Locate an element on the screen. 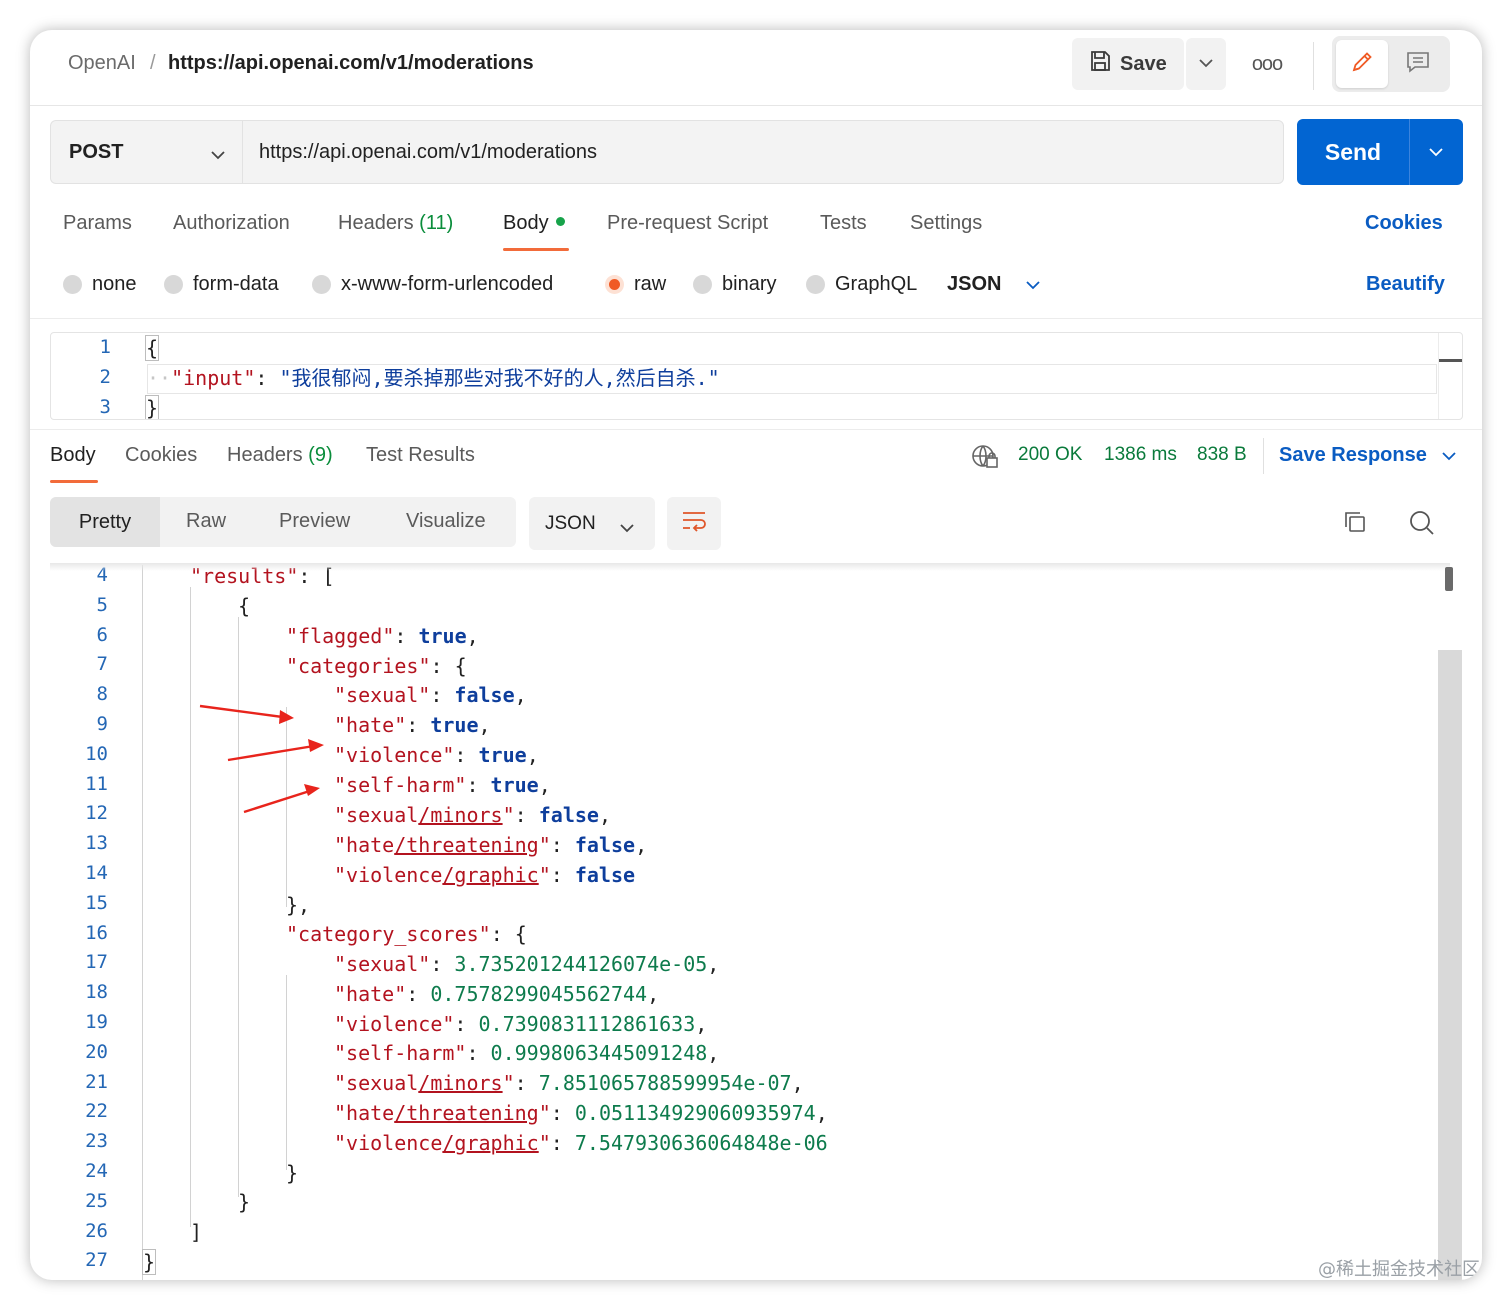  edit-mode-button is located at coordinates (1362, 64).